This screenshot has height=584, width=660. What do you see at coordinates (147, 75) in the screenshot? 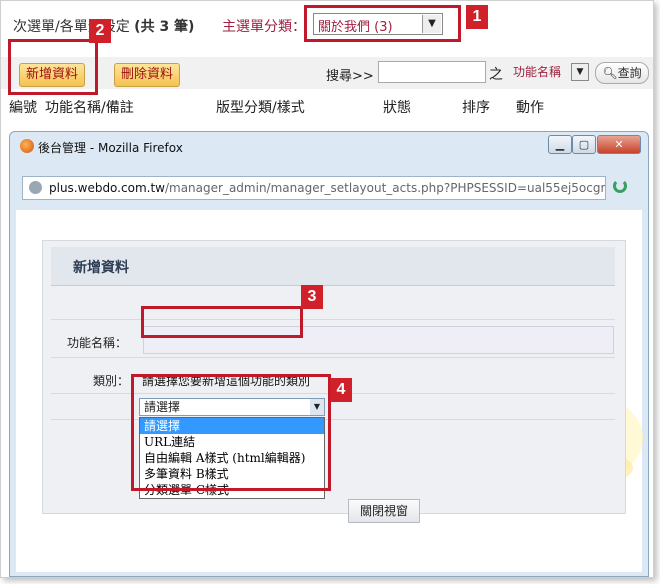
I see `delete-record-button: 刪除資料` at bounding box center [147, 75].